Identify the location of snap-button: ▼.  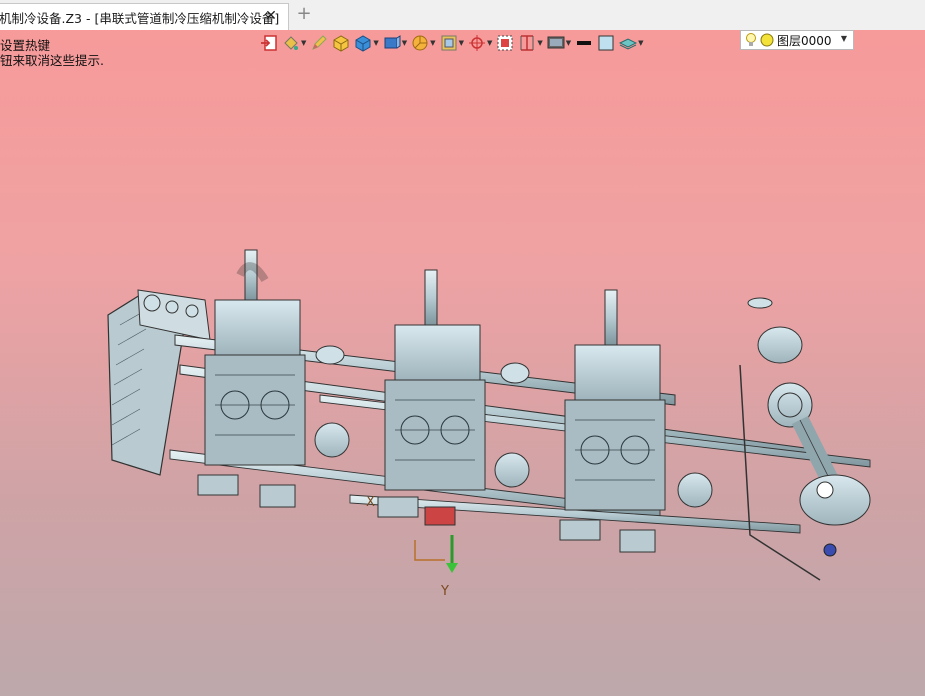
(480, 43).